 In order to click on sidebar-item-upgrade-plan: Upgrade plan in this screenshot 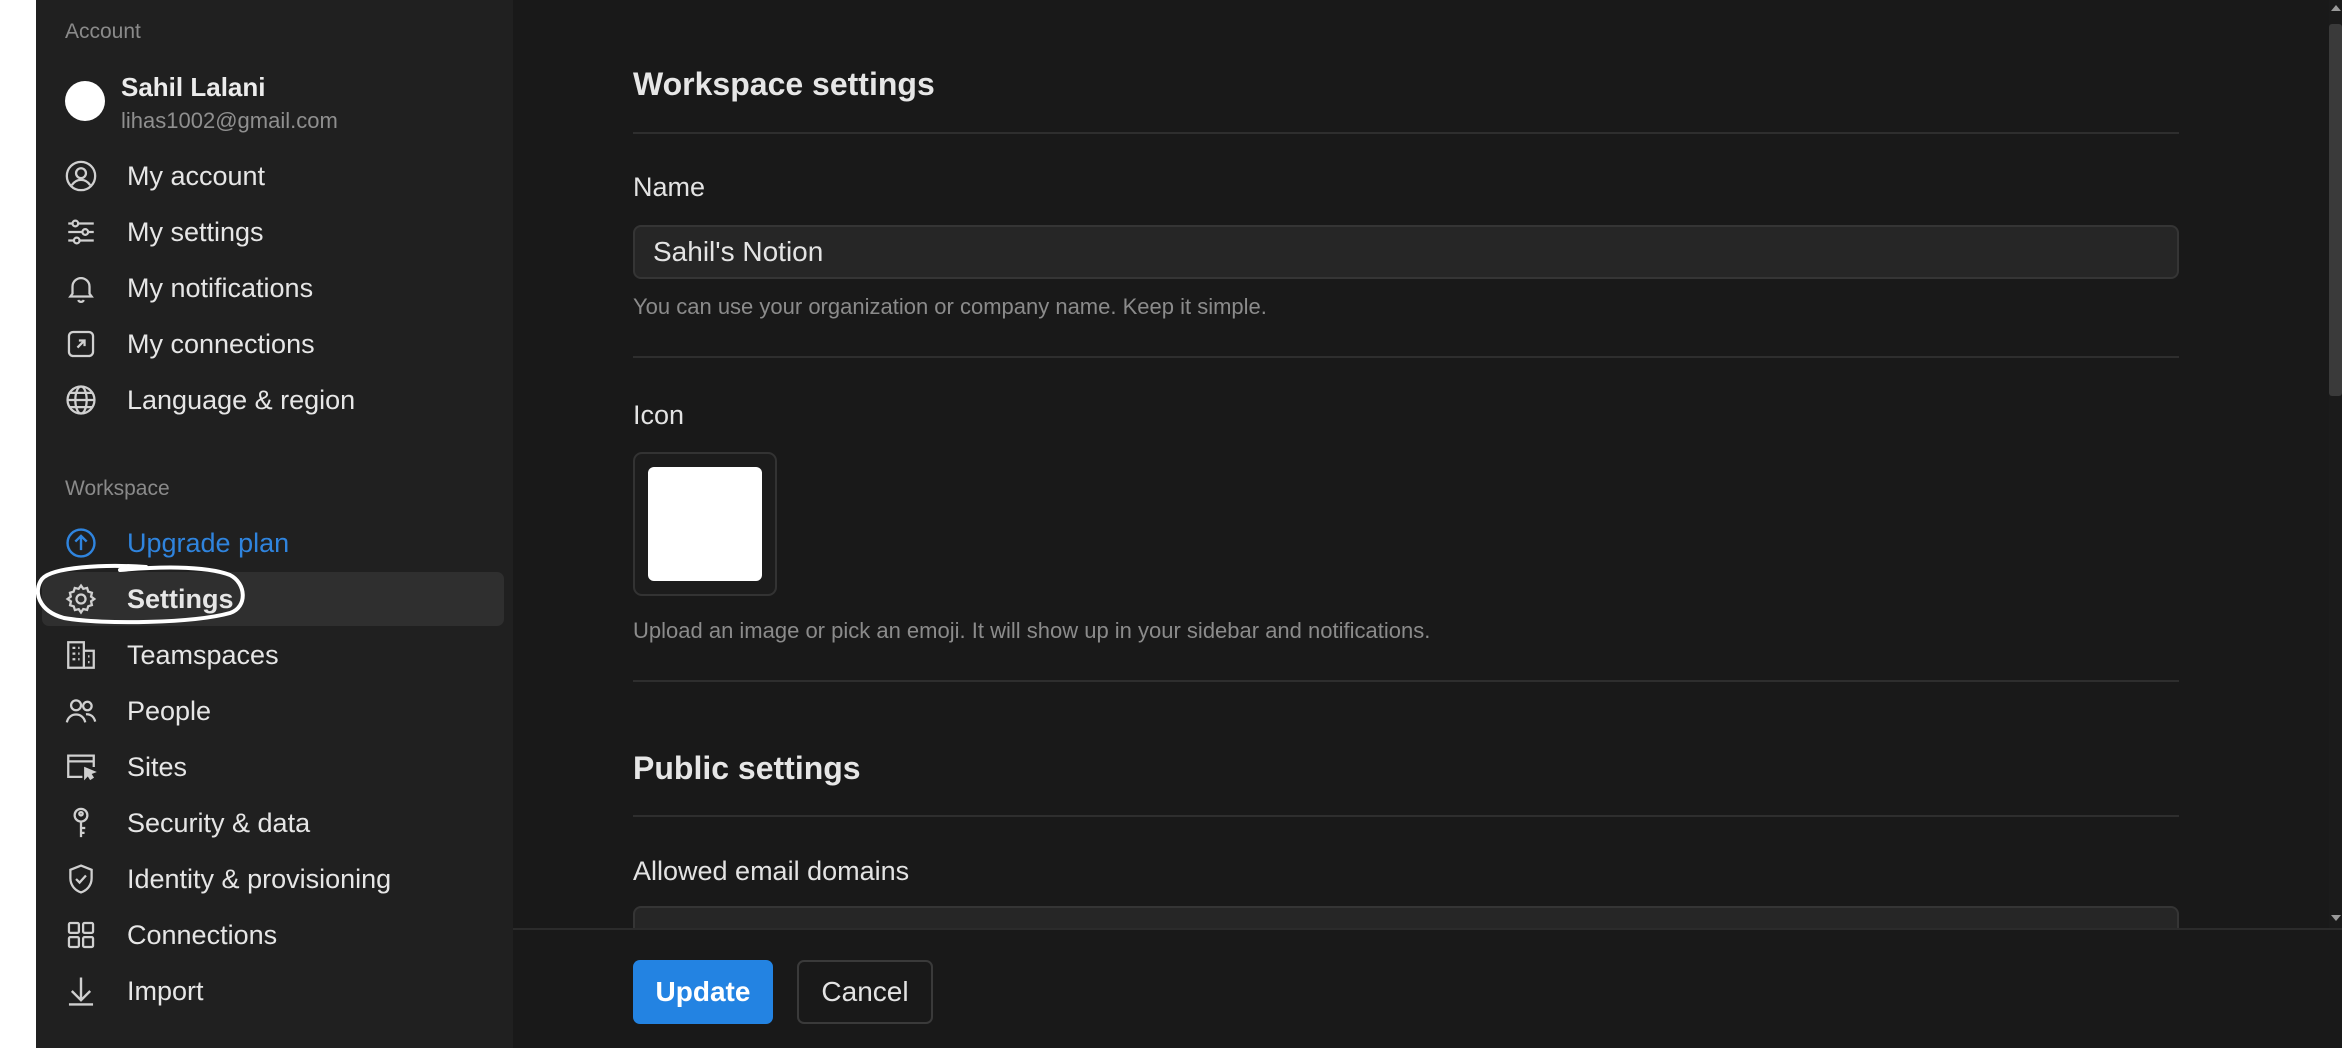, I will do `click(273, 543)`.